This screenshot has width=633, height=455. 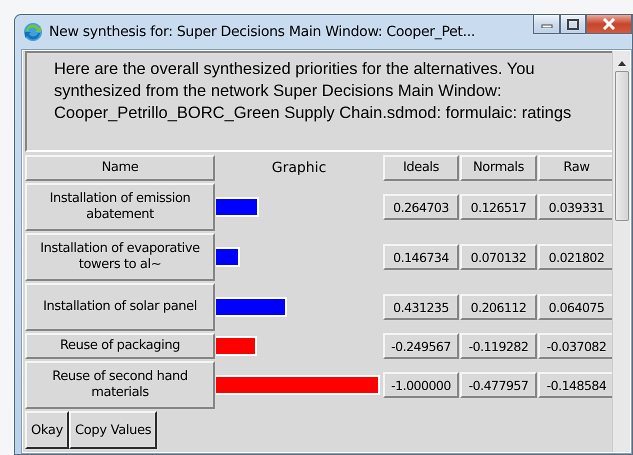 What do you see at coordinates (120, 385) in the screenshot?
I see `row-name: Reuse of second hand materials` at bounding box center [120, 385].